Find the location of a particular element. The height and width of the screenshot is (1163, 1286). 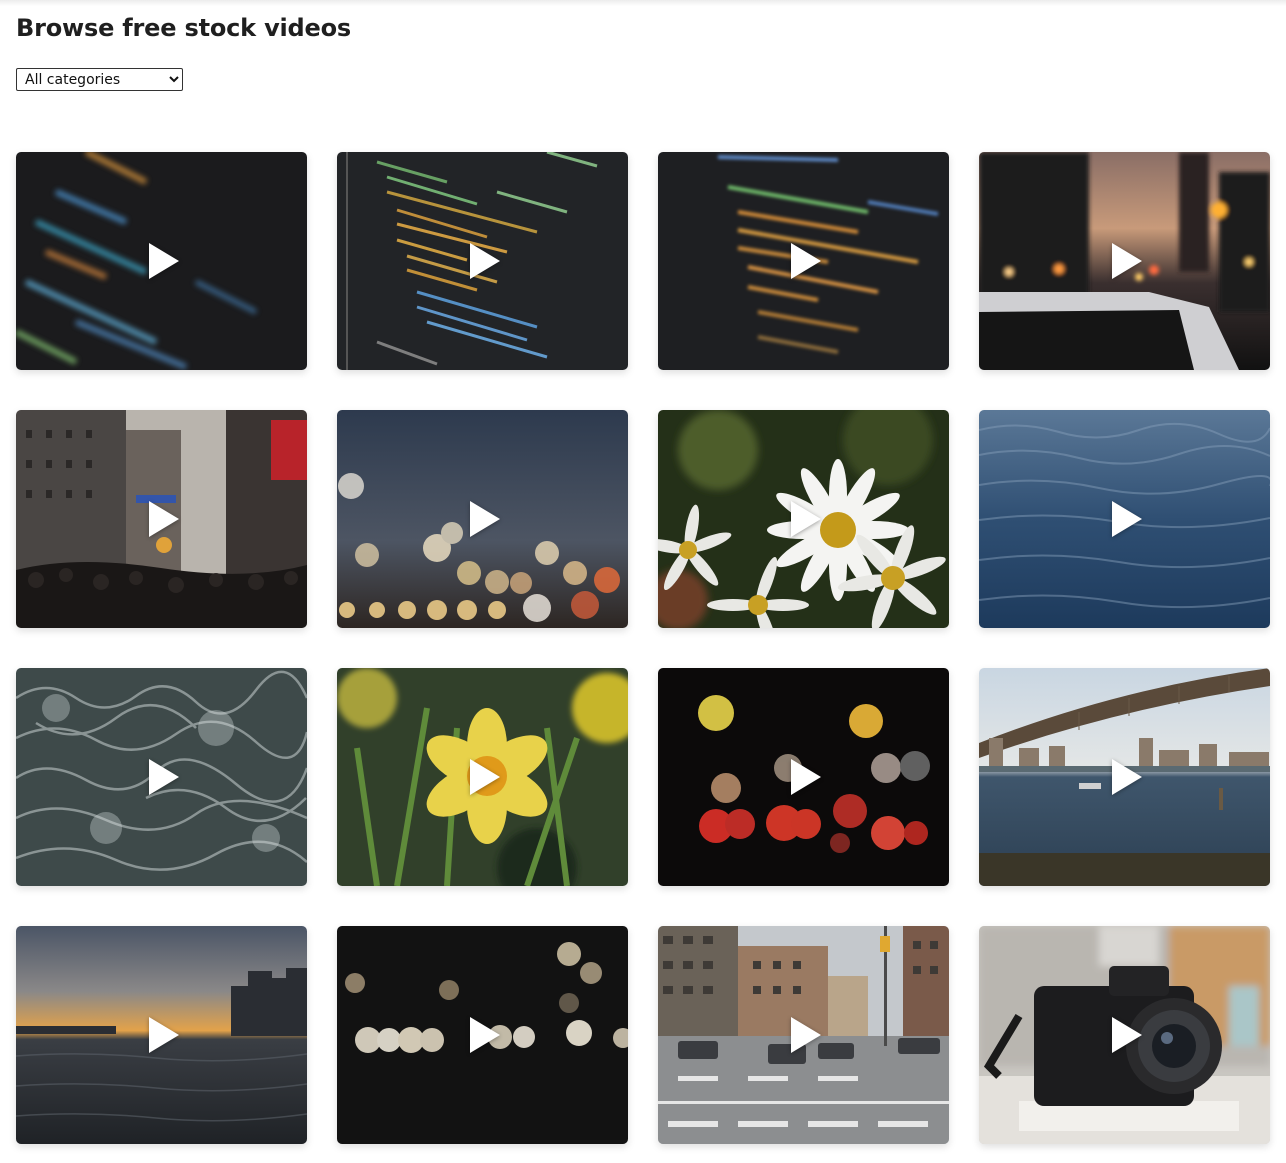

page-title: Browse free stock videos is located at coordinates (183, 28).